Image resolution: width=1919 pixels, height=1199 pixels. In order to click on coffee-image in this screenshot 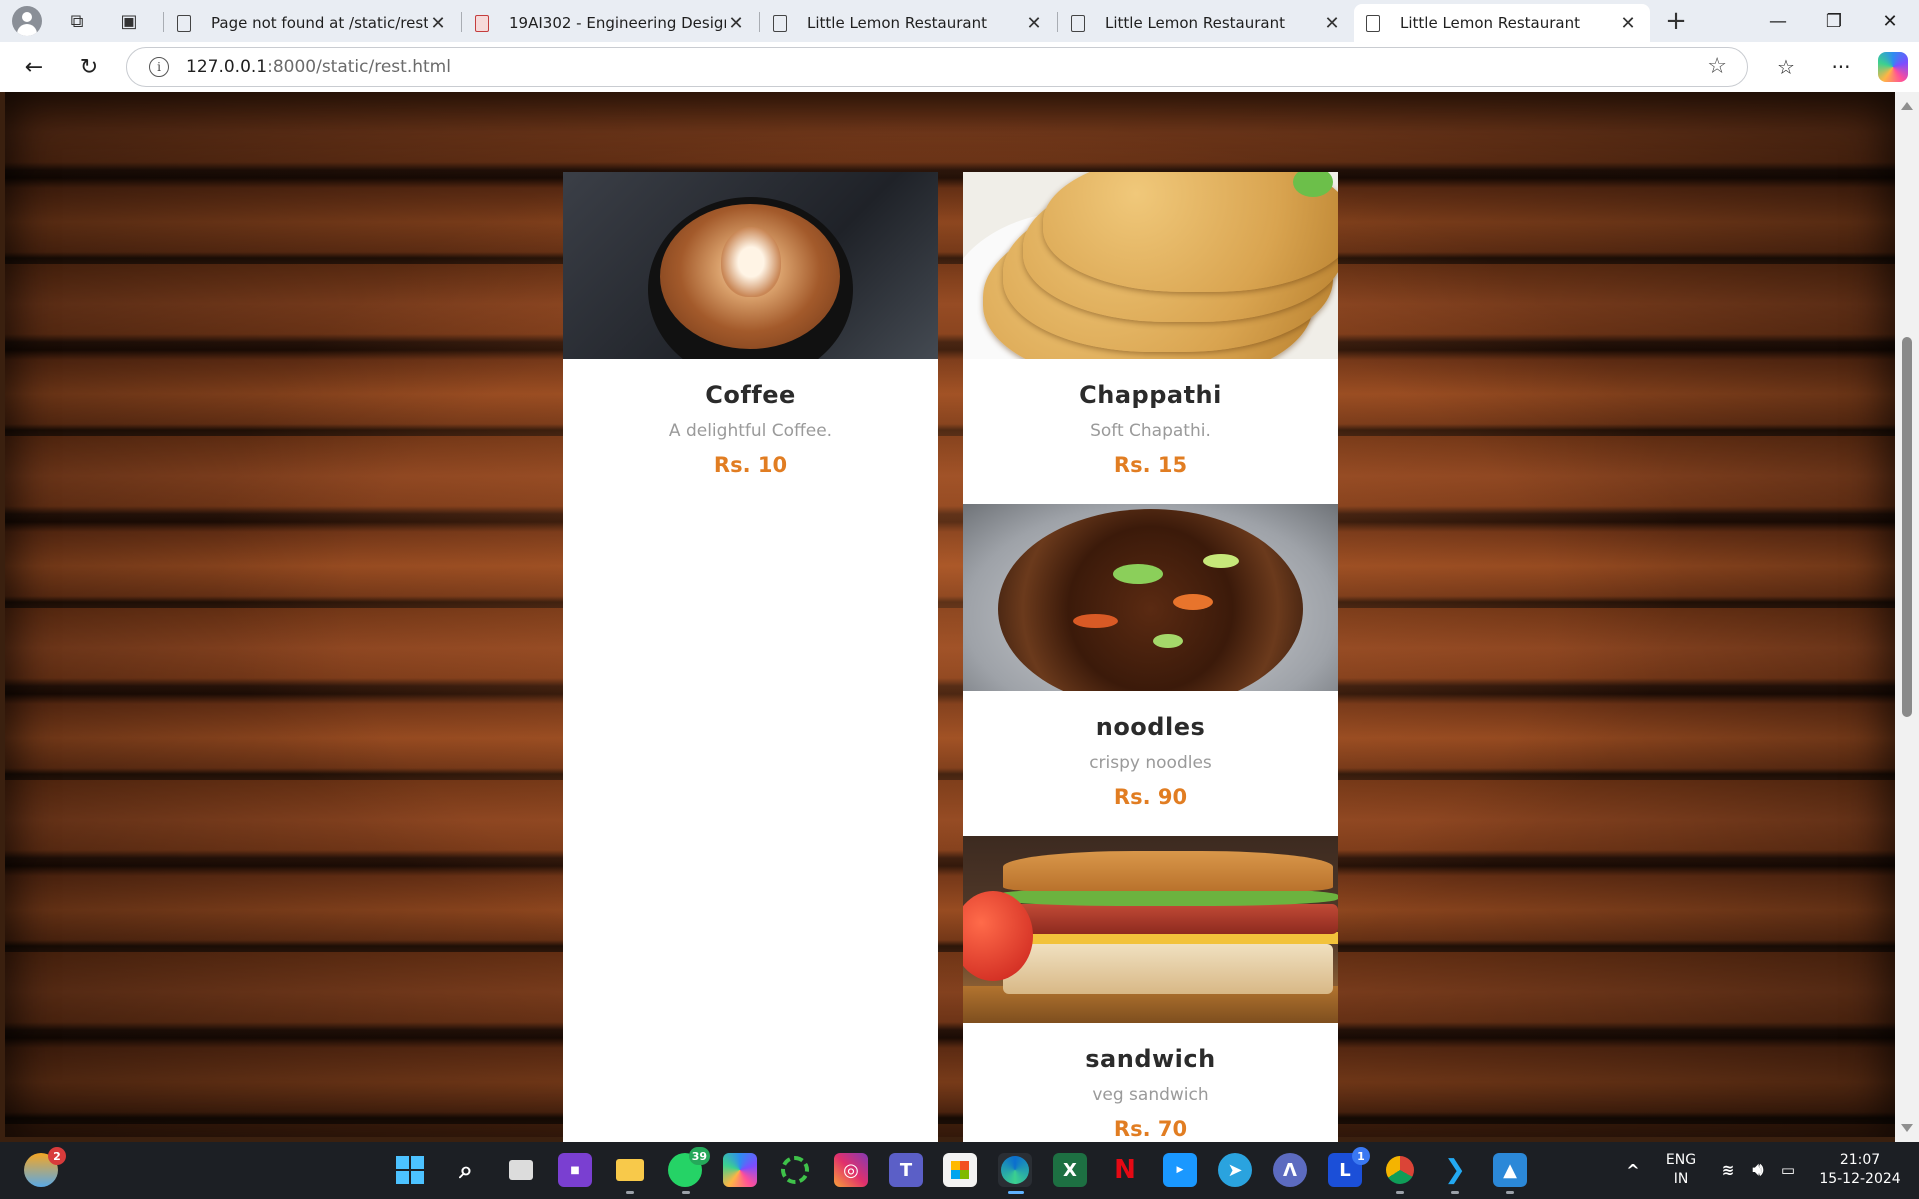, I will do `click(750, 265)`.